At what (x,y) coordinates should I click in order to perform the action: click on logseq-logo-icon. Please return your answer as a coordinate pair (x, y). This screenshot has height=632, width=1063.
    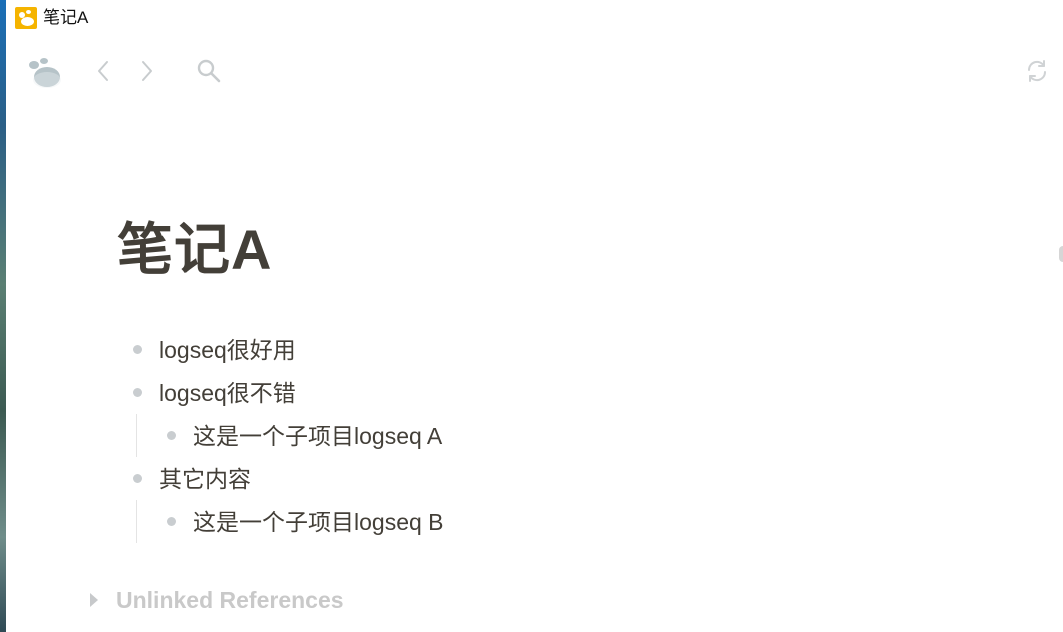
    Looking at the image, I should click on (45, 73).